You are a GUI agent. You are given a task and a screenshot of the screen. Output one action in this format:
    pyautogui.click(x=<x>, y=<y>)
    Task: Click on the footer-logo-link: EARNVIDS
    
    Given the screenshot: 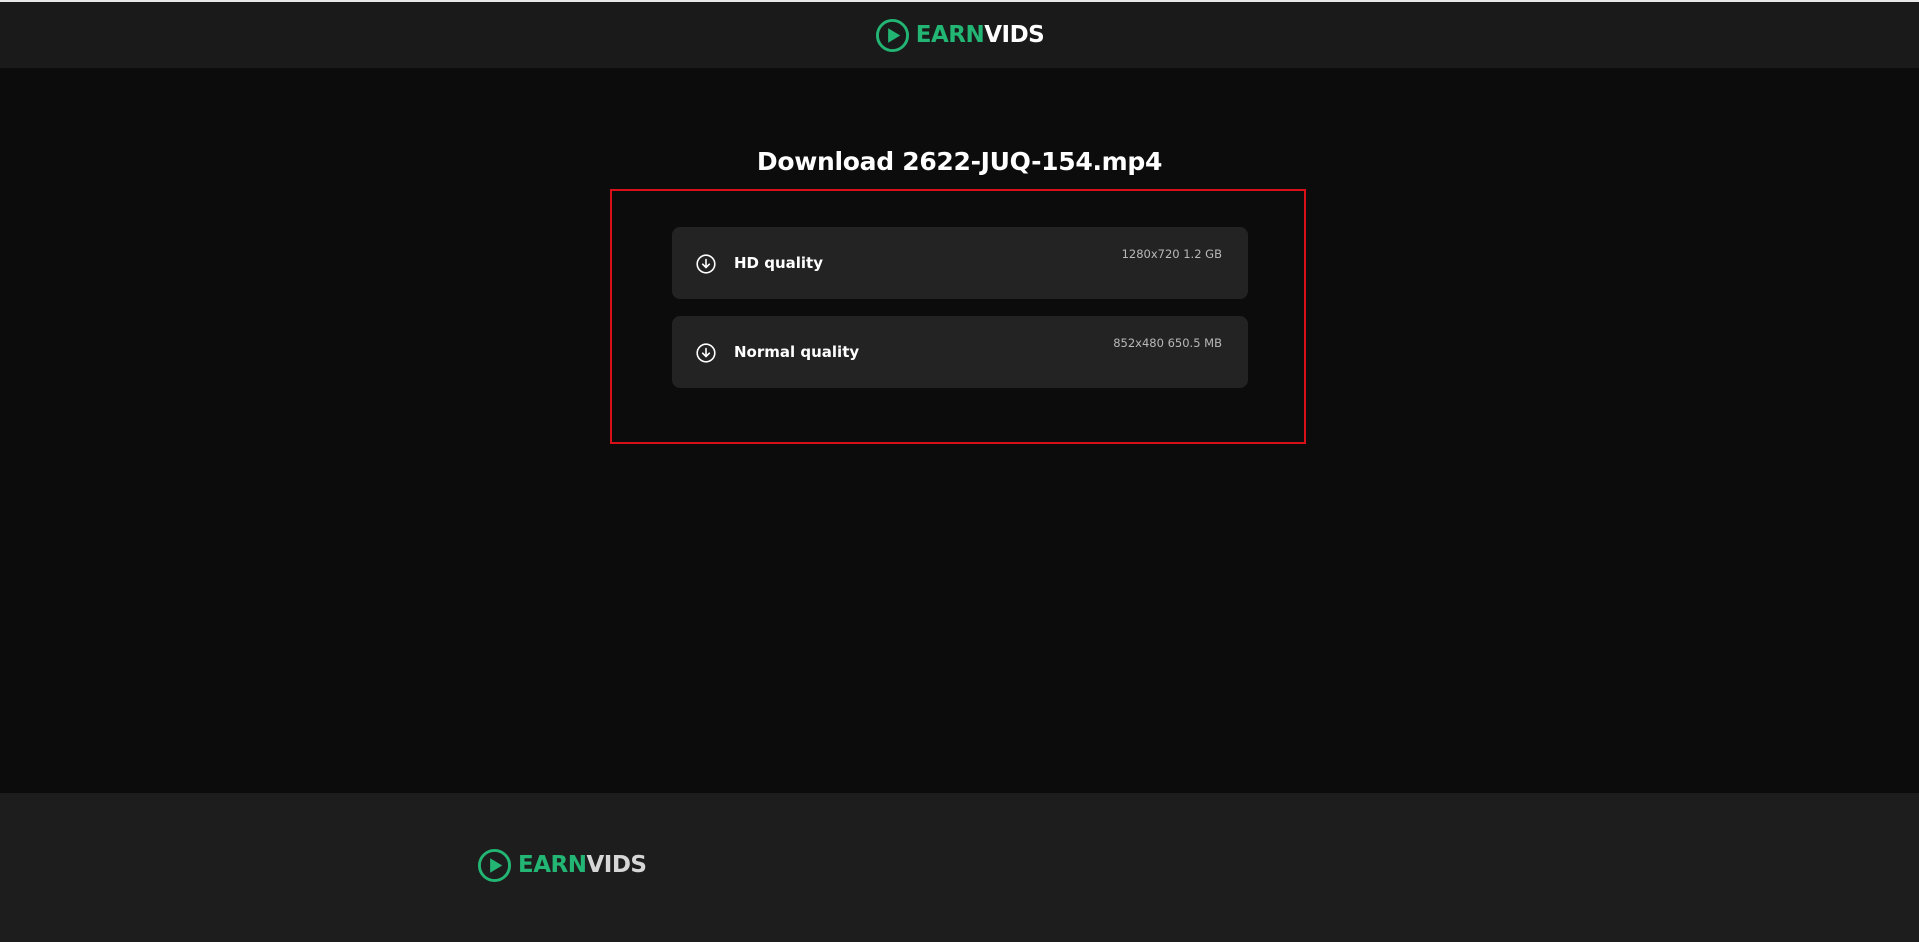 What is the action you would take?
    pyautogui.click(x=562, y=865)
    